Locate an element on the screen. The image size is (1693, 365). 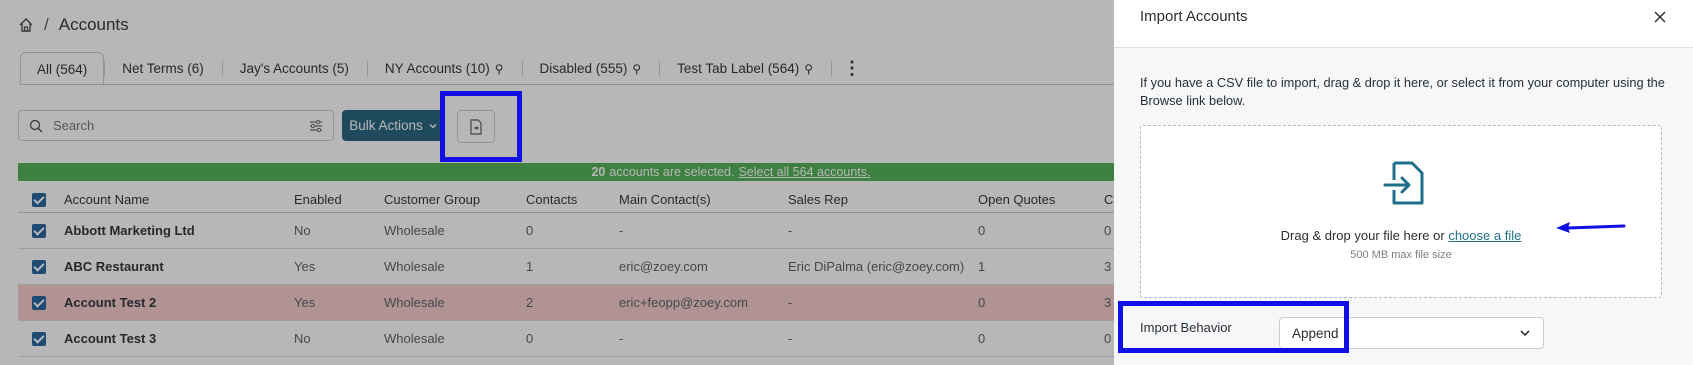
panel-title: Import Accounts is located at coordinates (1194, 16).